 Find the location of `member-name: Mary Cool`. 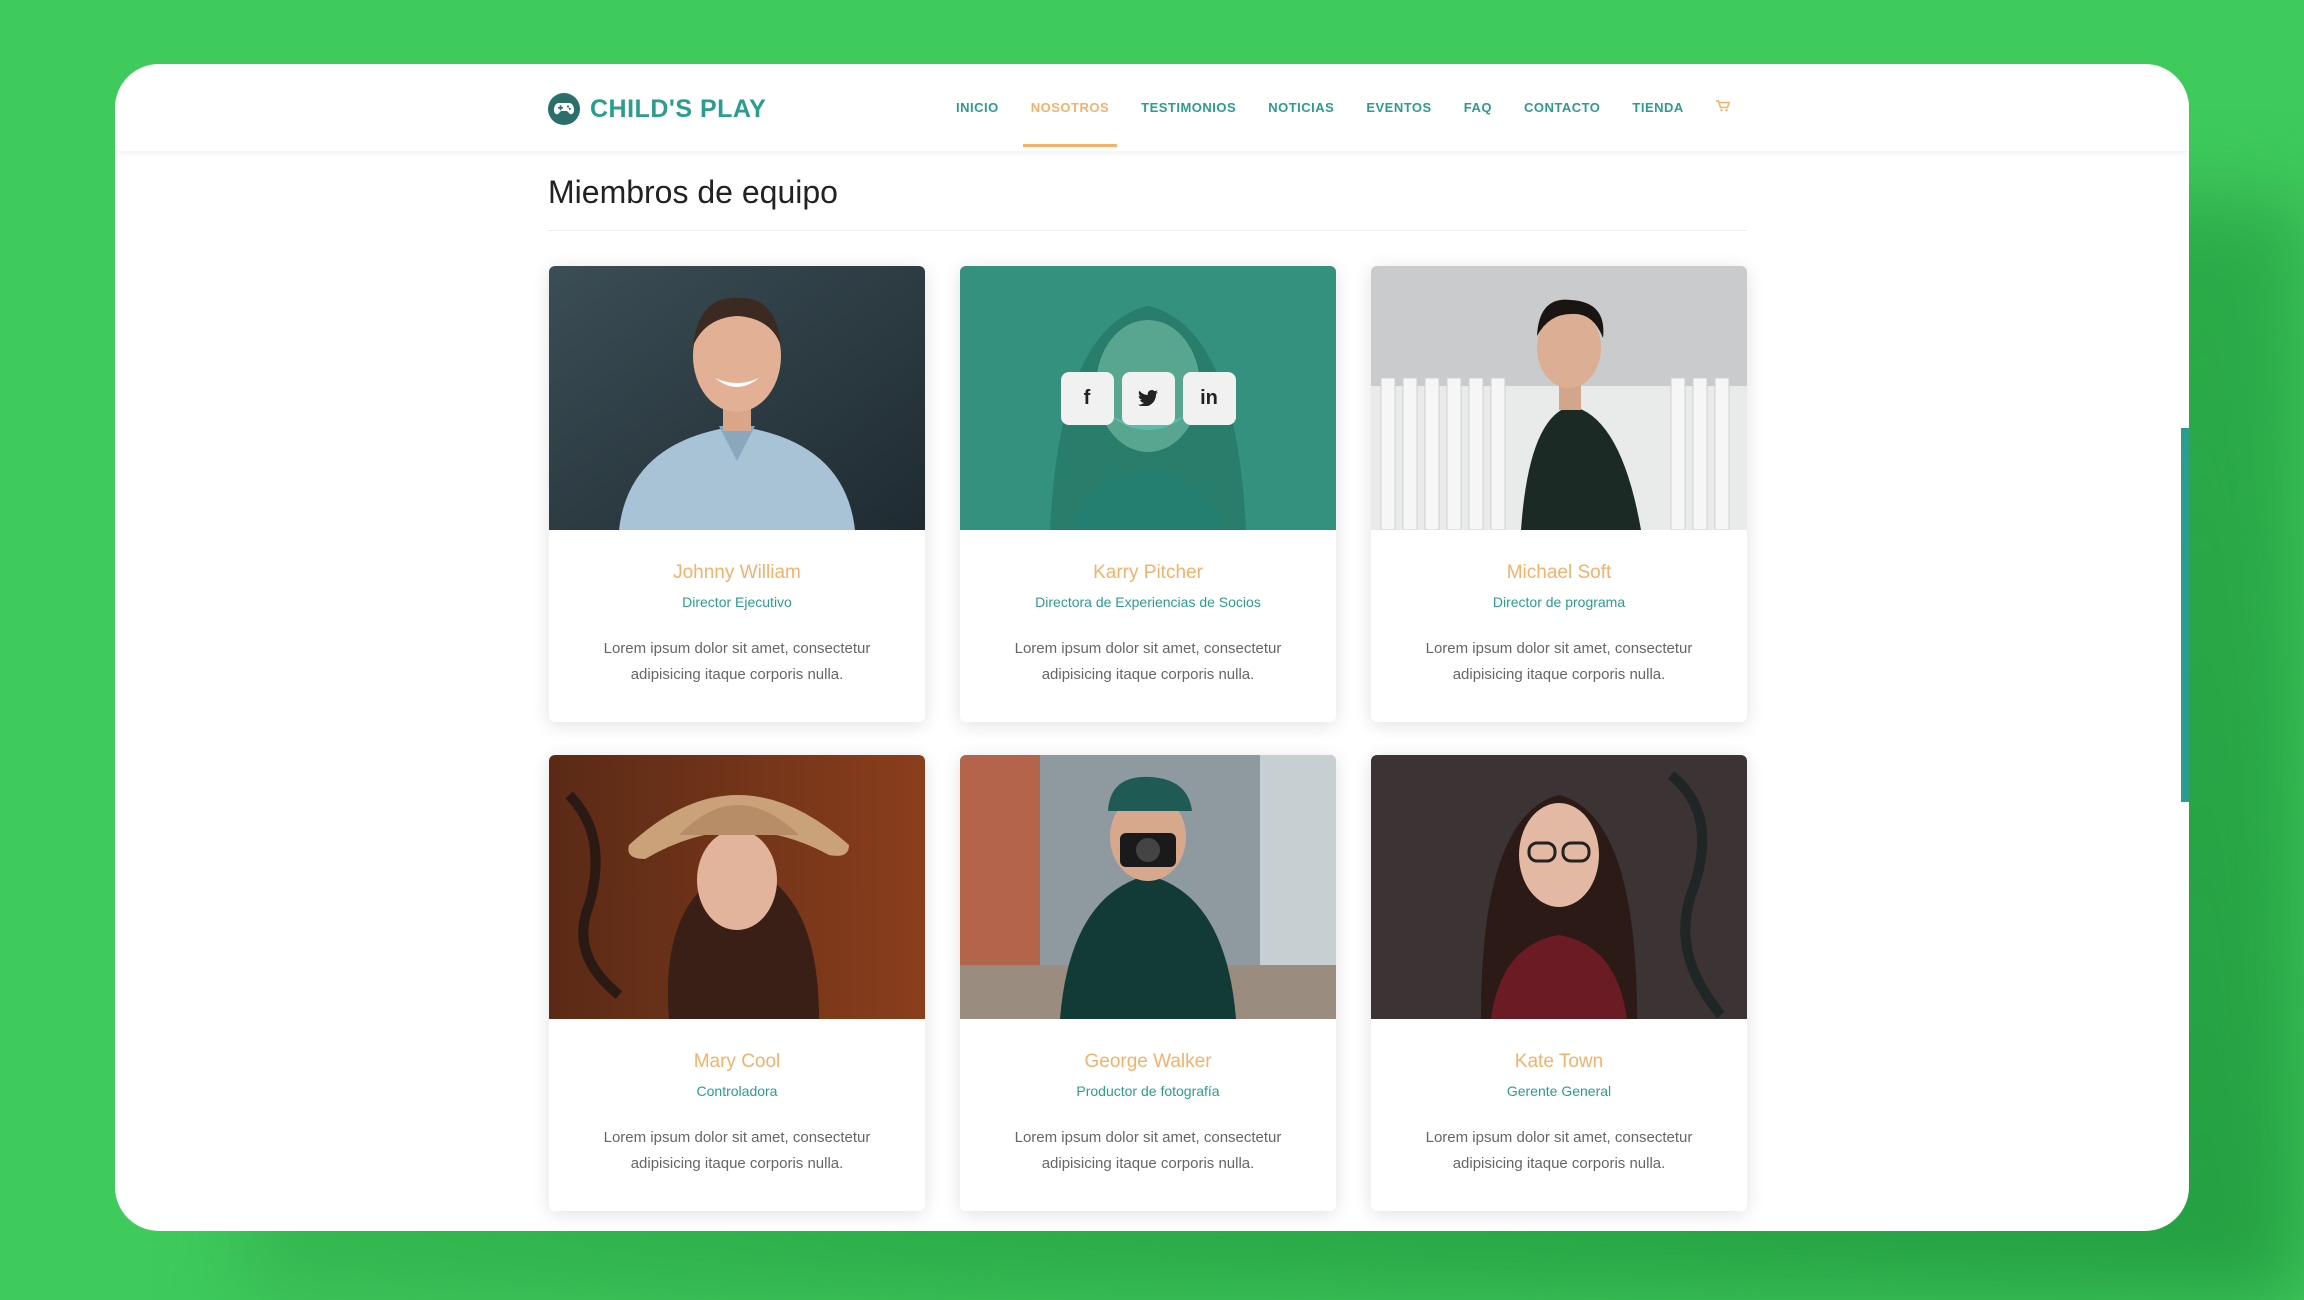

member-name: Mary Cool is located at coordinates (737, 1061).